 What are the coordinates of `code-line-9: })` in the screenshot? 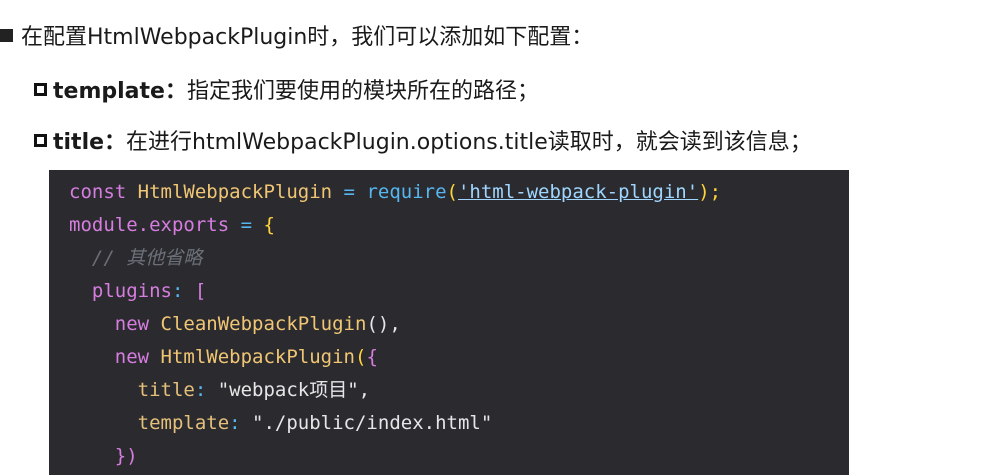 It's located at (103, 456).